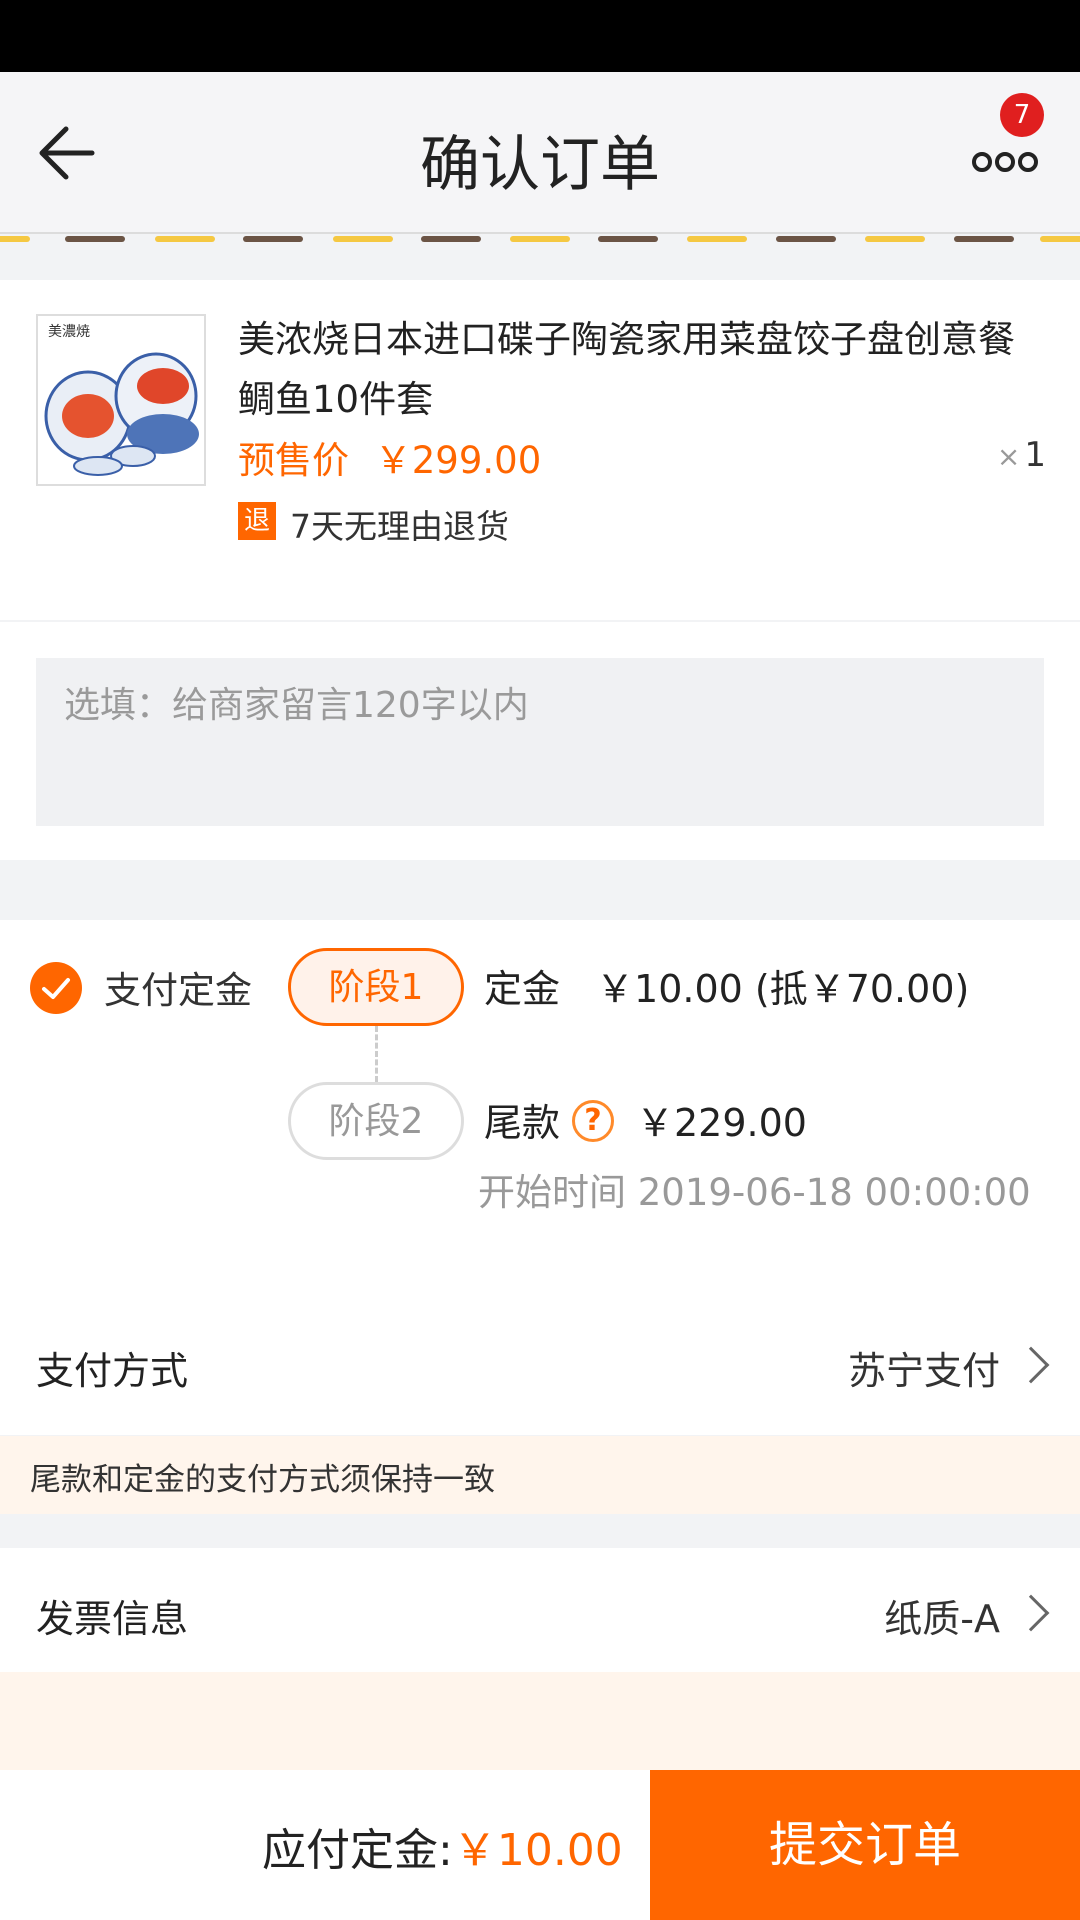 Image resolution: width=1080 pixels, height=1920 pixels. Describe the element at coordinates (376, 1054) in the screenshot. I see `stage-connector` at that location.